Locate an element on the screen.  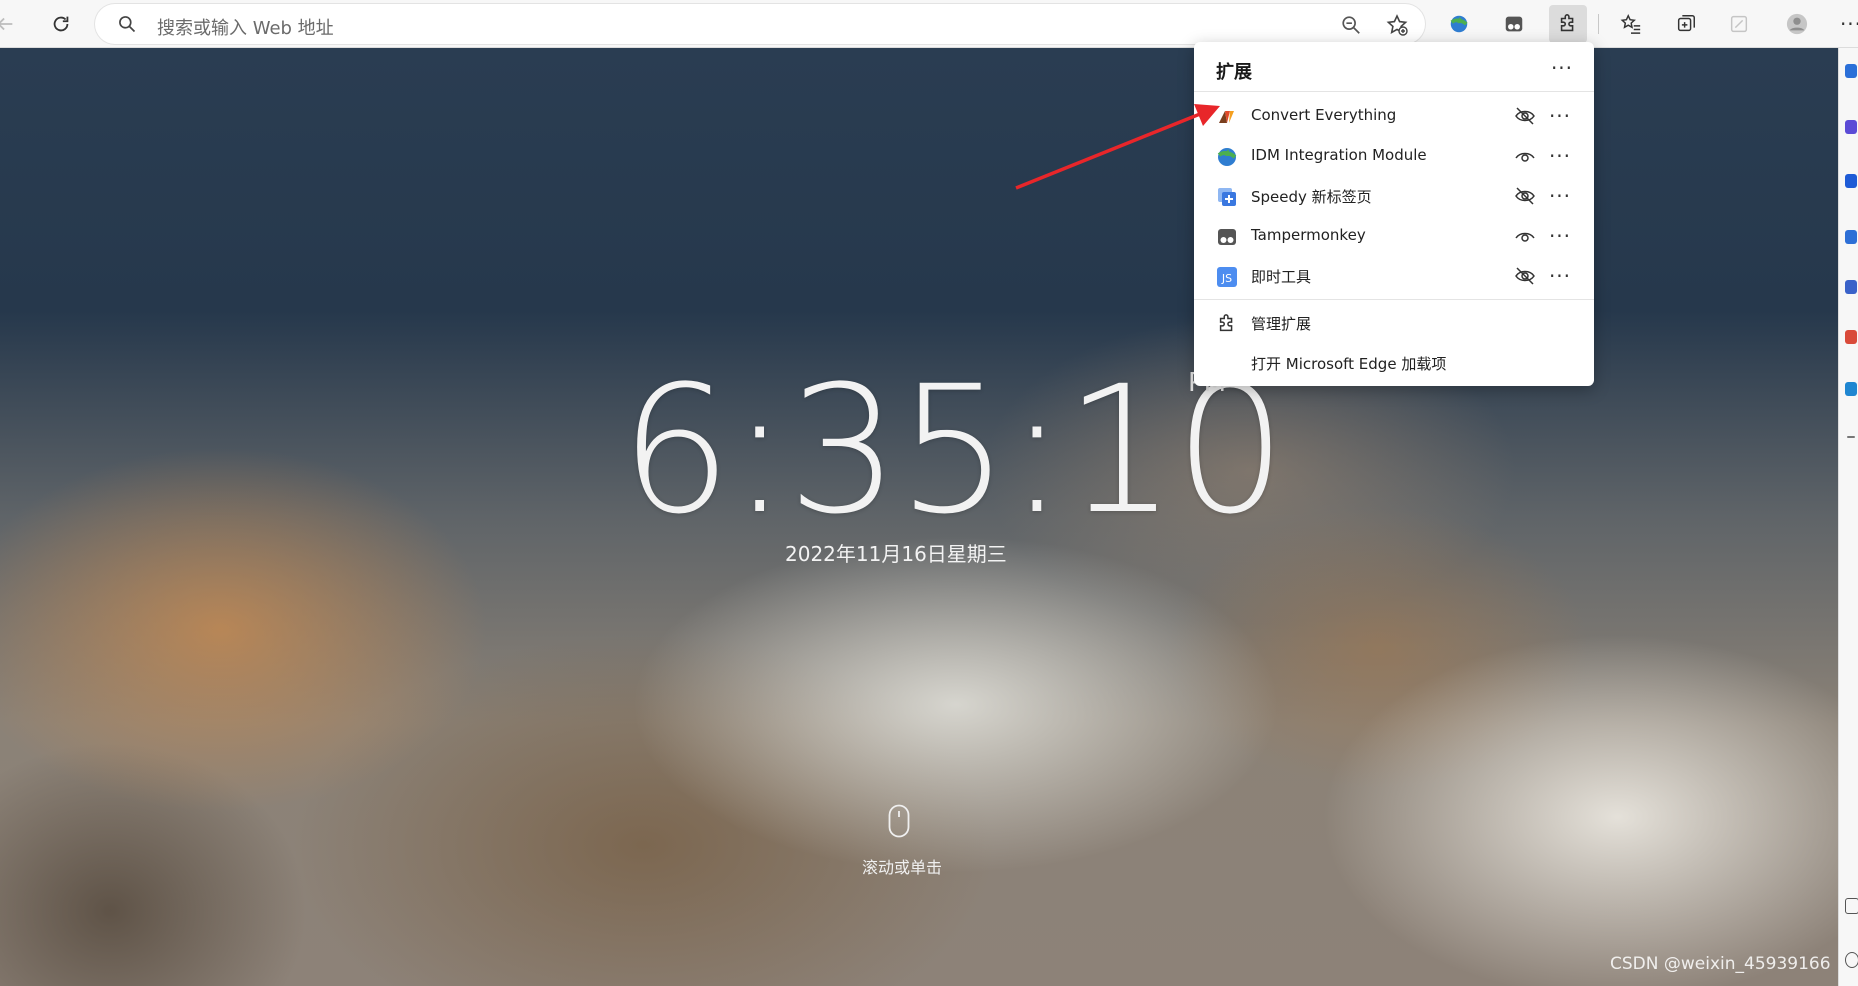
extension-row-idm: IDM Integration Module ··· is located at coordinates (1394, 156).